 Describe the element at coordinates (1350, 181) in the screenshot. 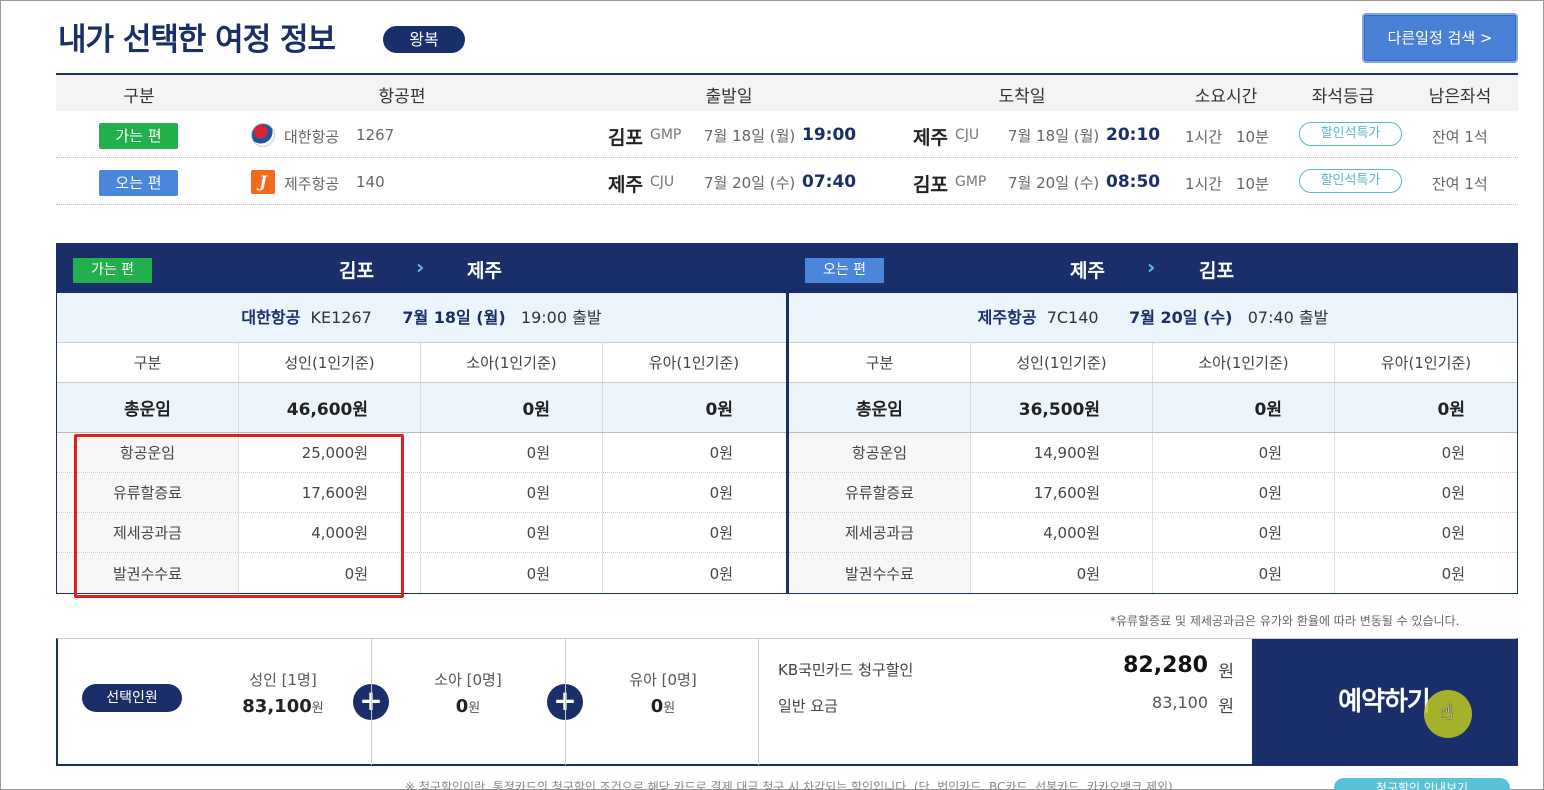

I see `seat-class-badge: 할인석특가` at that location.